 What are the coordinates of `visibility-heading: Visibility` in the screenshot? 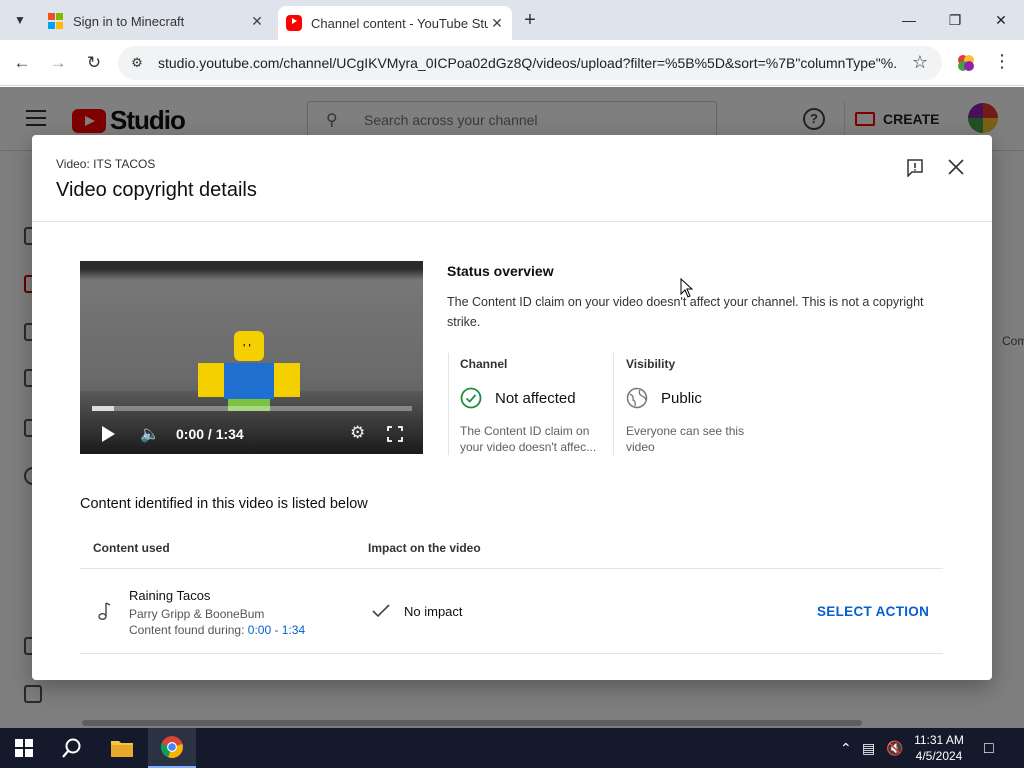 It's located at (651, 364).